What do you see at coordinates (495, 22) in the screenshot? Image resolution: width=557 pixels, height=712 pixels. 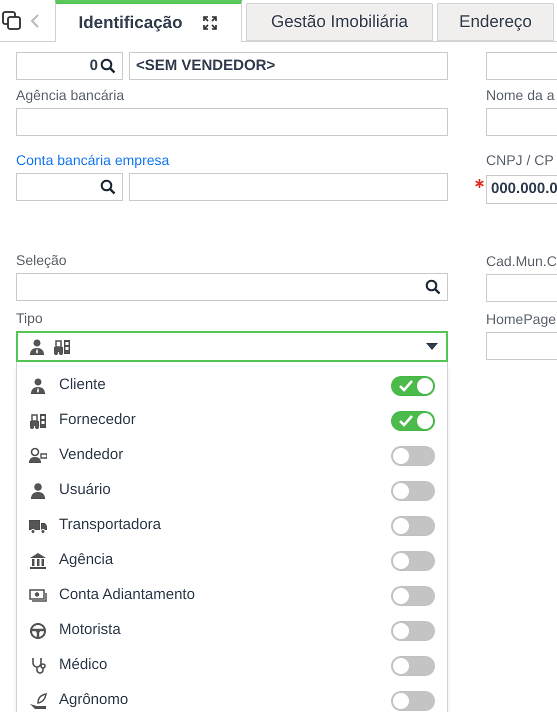 I see `tab: Endereço` at bounding box center [495, 22].